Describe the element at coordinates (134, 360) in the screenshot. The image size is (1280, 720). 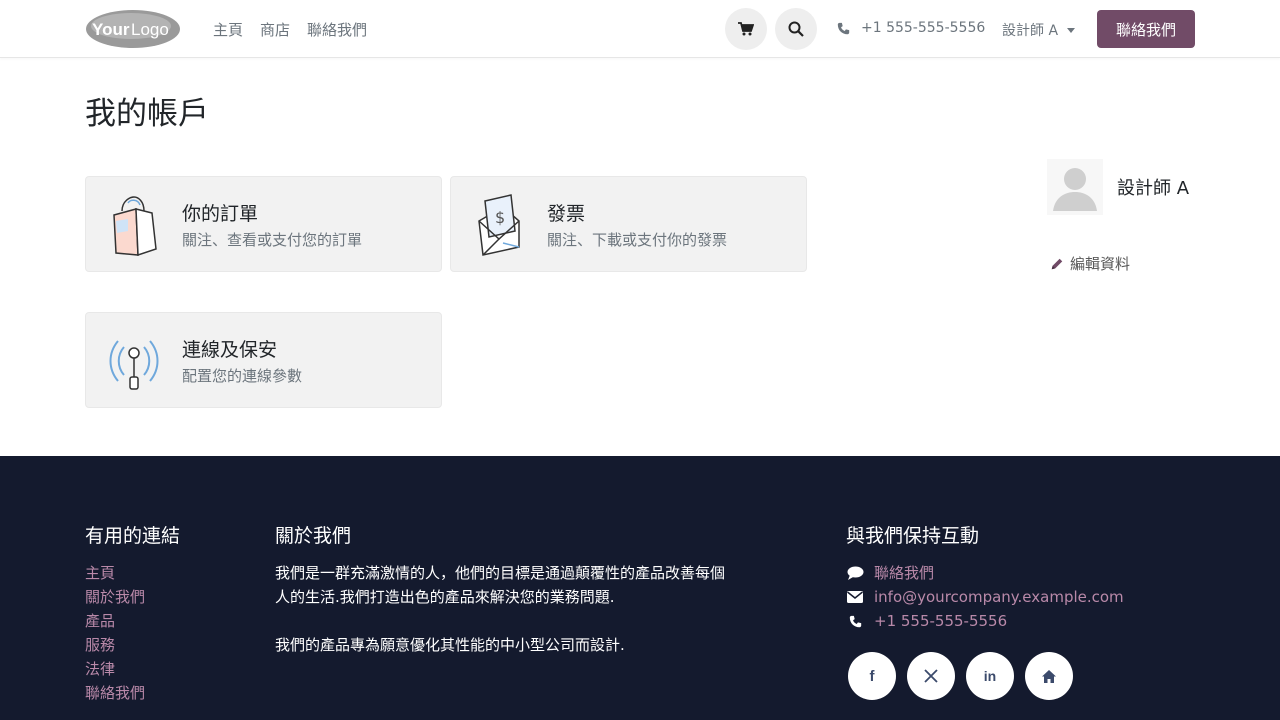
I see `antenna-icon` at that location.